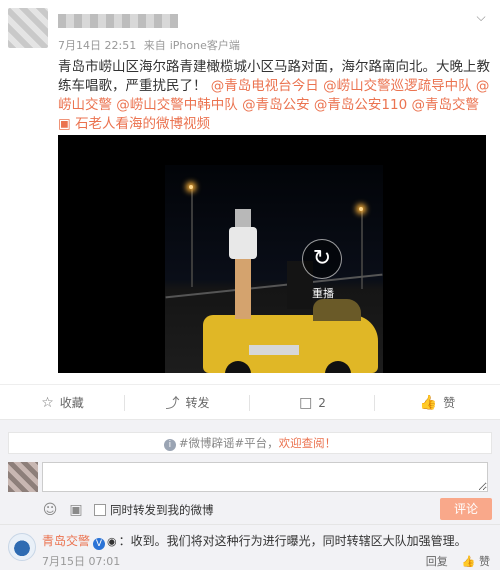 Image resolution: width=500 pixels, height=570 pixels. I want to click on chevron-down-icon: ⌵, so click(481, 17).